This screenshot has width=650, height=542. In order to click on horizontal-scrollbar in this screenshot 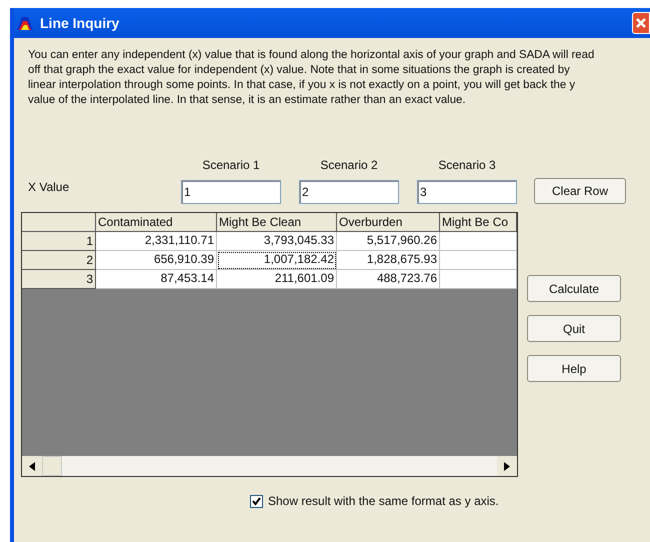, I will do `click(269, 466)`.